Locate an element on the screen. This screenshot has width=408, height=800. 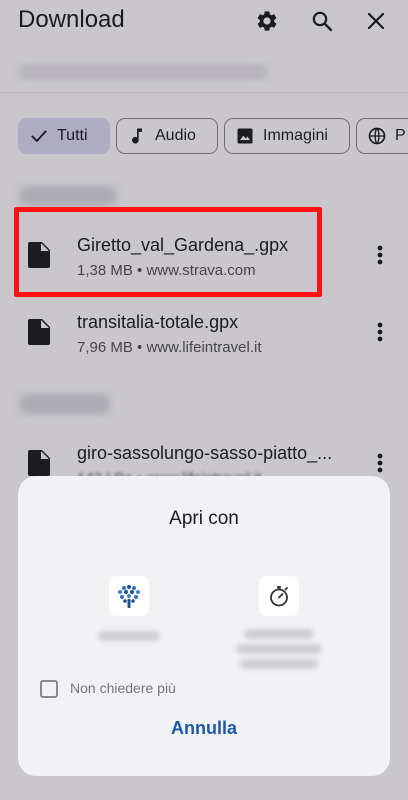
close-button is located at coordinates (376, 21).